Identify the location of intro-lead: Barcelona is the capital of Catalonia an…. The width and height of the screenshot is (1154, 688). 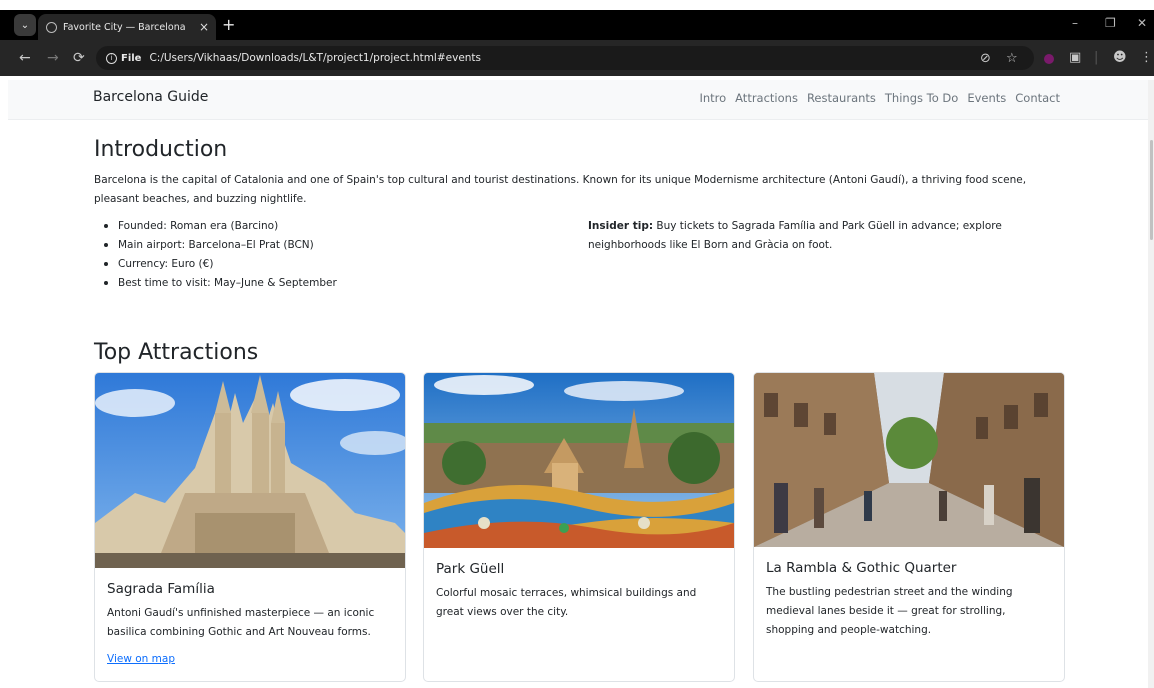
(560, 189).